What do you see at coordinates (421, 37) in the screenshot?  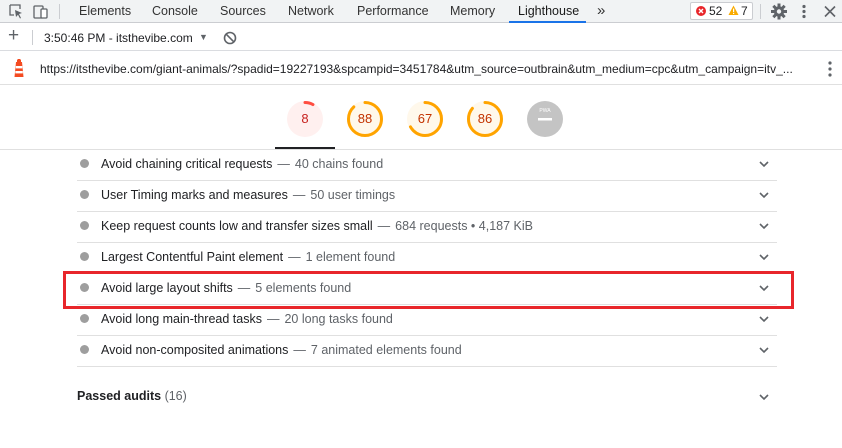 I see `lighthouse-report-toolbar: + 3:50:46 PM - itsthevibe.com ▼` at bounding box center [421, 37].